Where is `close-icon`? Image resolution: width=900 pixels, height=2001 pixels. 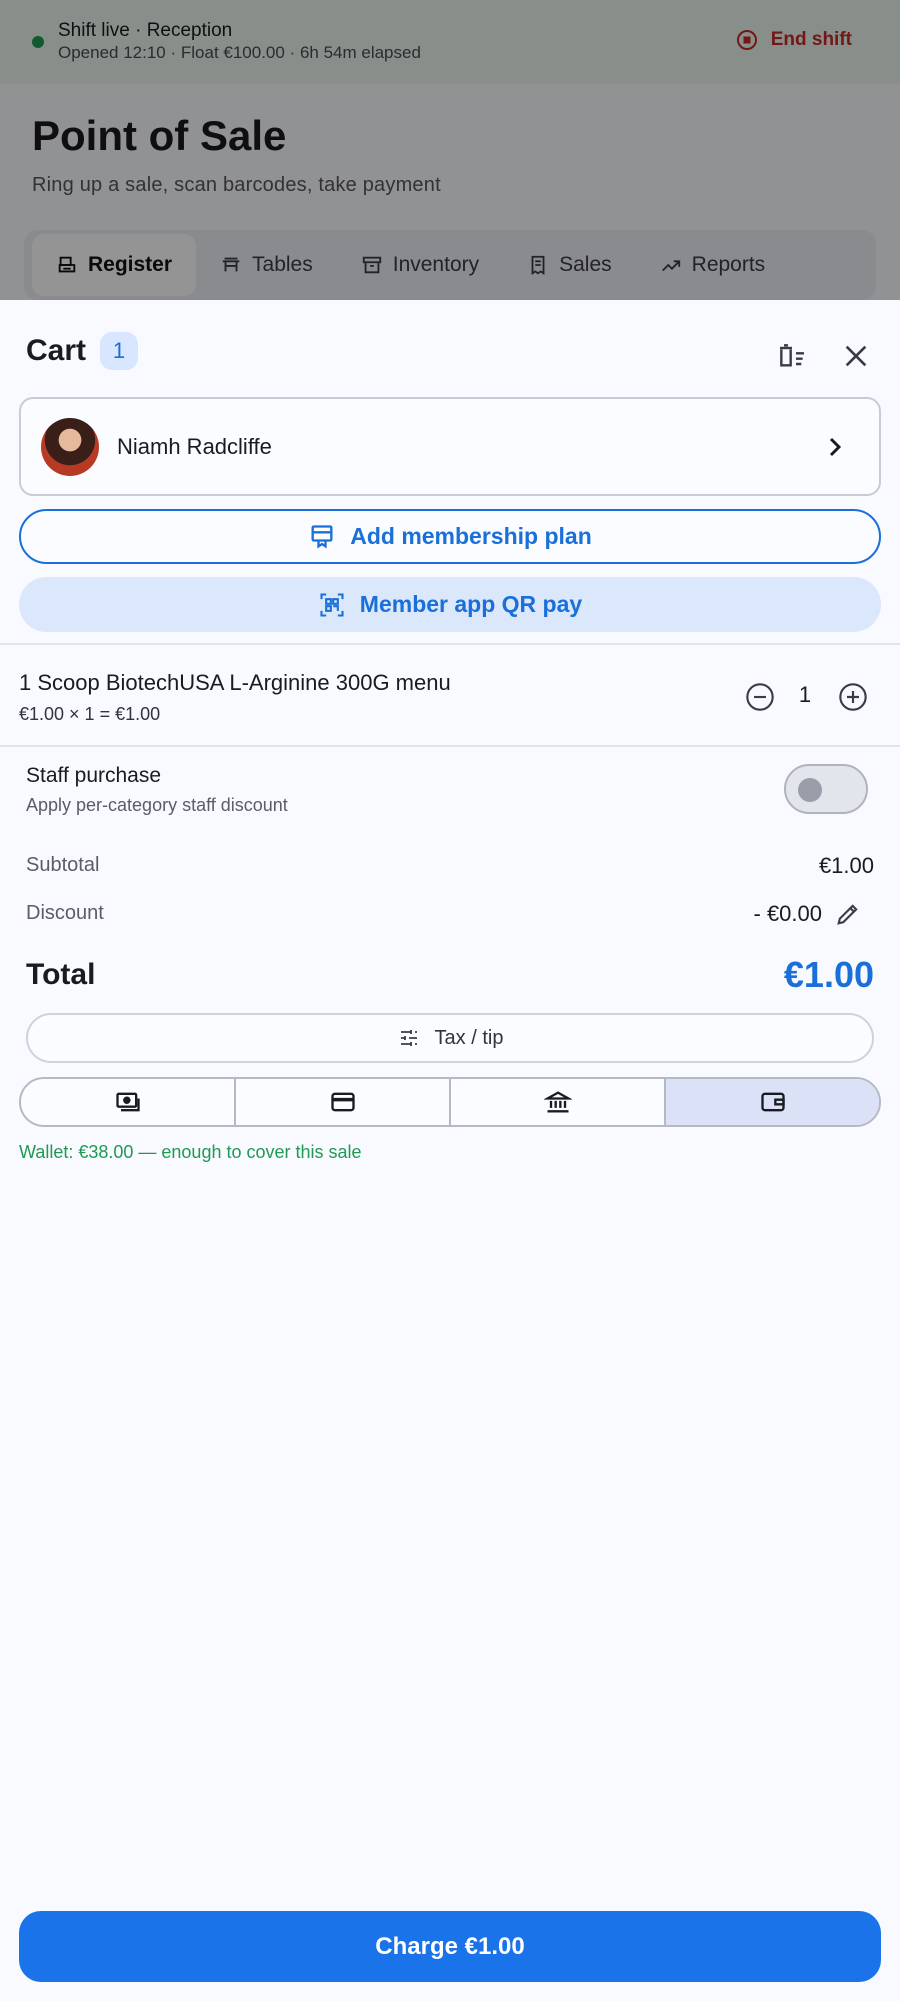
close-icon is located at coordinates (856, 356).